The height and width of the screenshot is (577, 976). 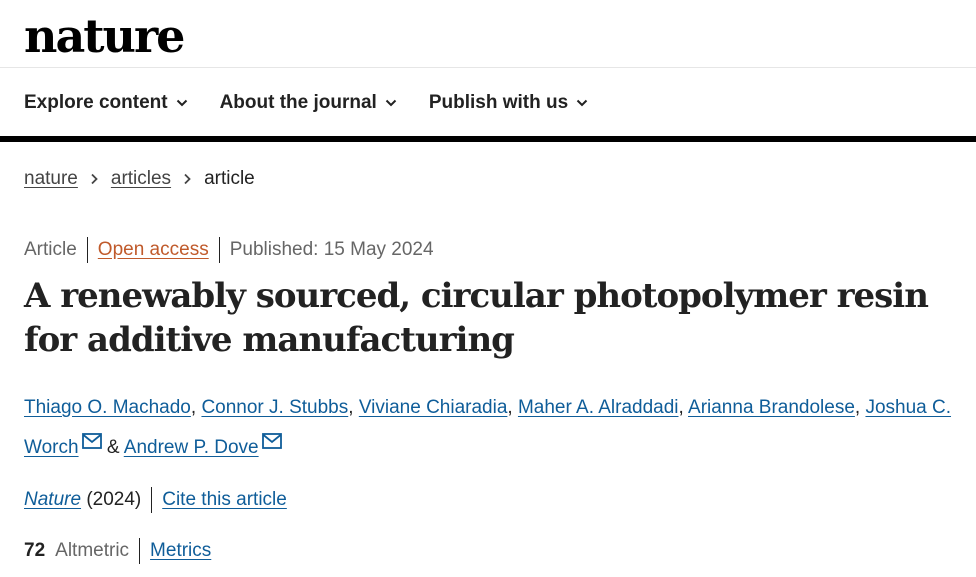 What do you see at coordinates (107, 407) in the screenshot?
I see `author-link: Thiago O. Machado` at bounding box center [107, 407].